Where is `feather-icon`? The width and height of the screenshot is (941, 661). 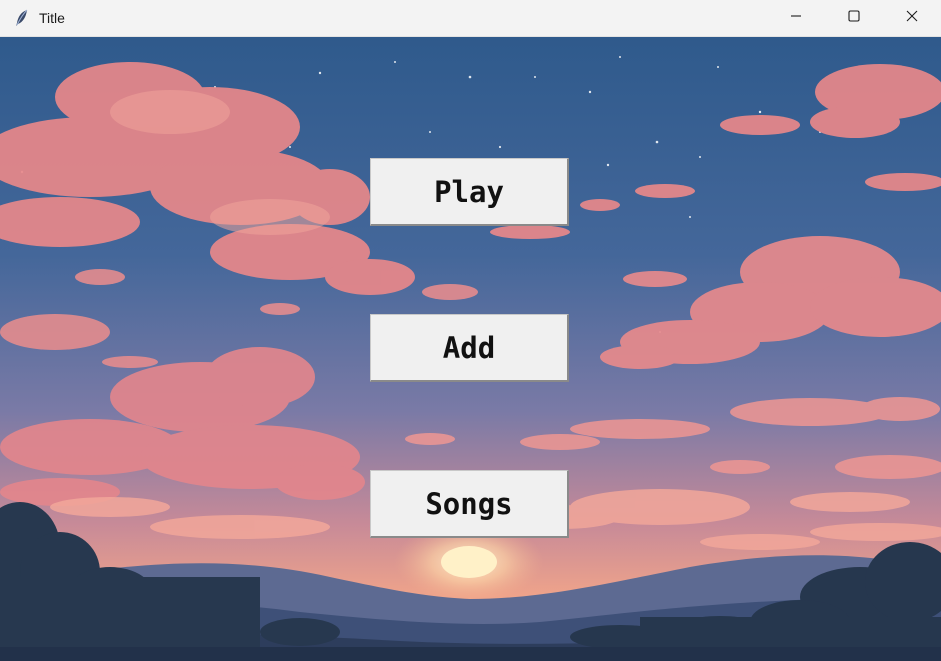 feather-icon is located at coordinates (22, 18).